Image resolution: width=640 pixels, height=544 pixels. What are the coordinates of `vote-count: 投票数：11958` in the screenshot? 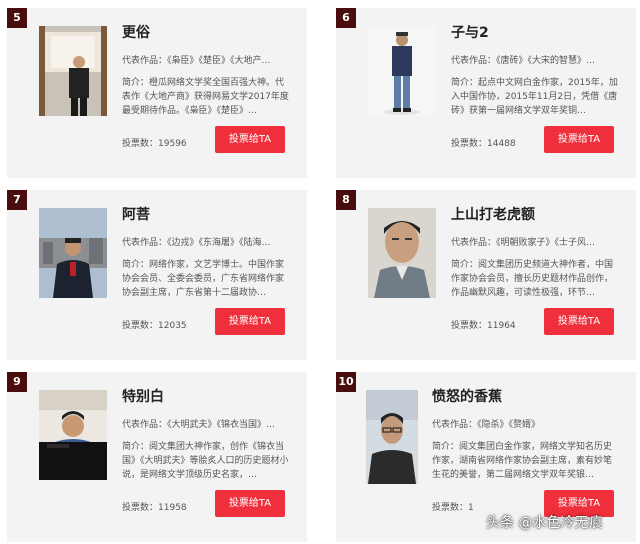 It's located at (154, 506).